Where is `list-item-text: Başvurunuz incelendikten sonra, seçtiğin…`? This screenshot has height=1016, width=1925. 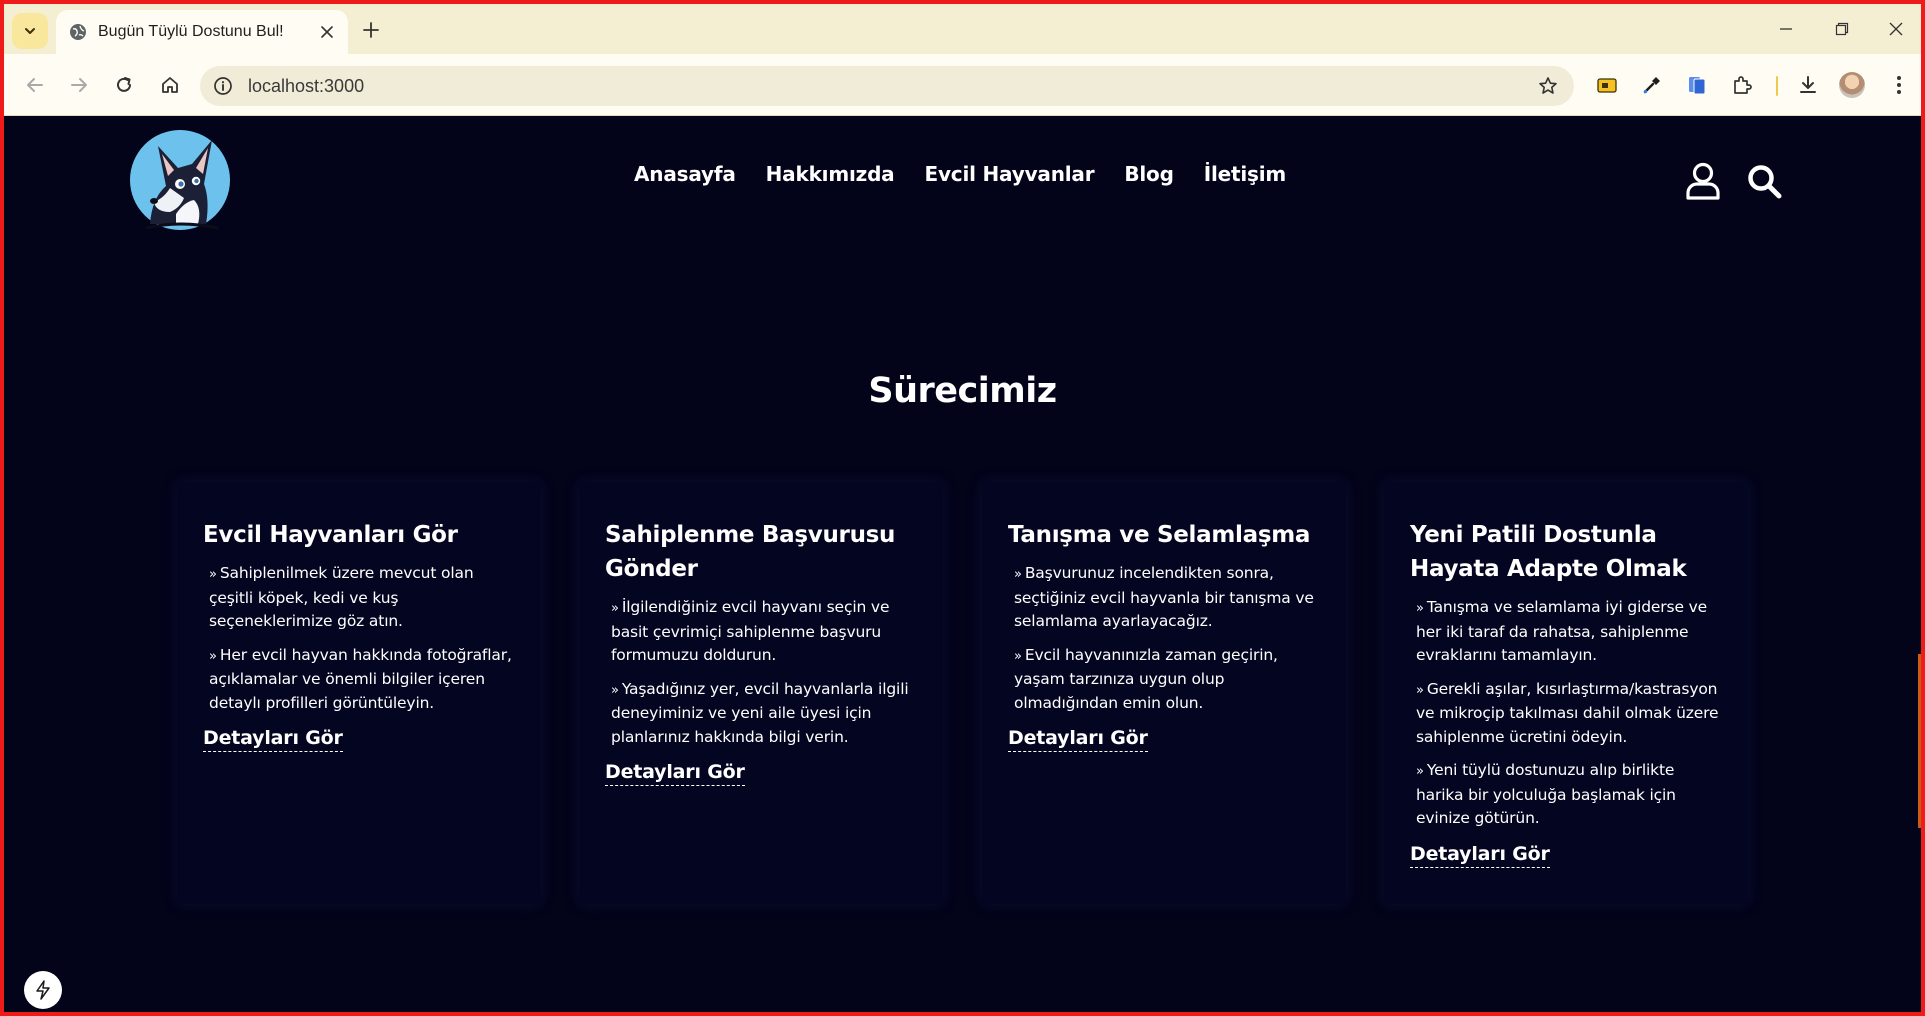
list-item-text: Başvurunuz incelendikten sonra, seçtiğin… is located at coordinates (1164, 597).